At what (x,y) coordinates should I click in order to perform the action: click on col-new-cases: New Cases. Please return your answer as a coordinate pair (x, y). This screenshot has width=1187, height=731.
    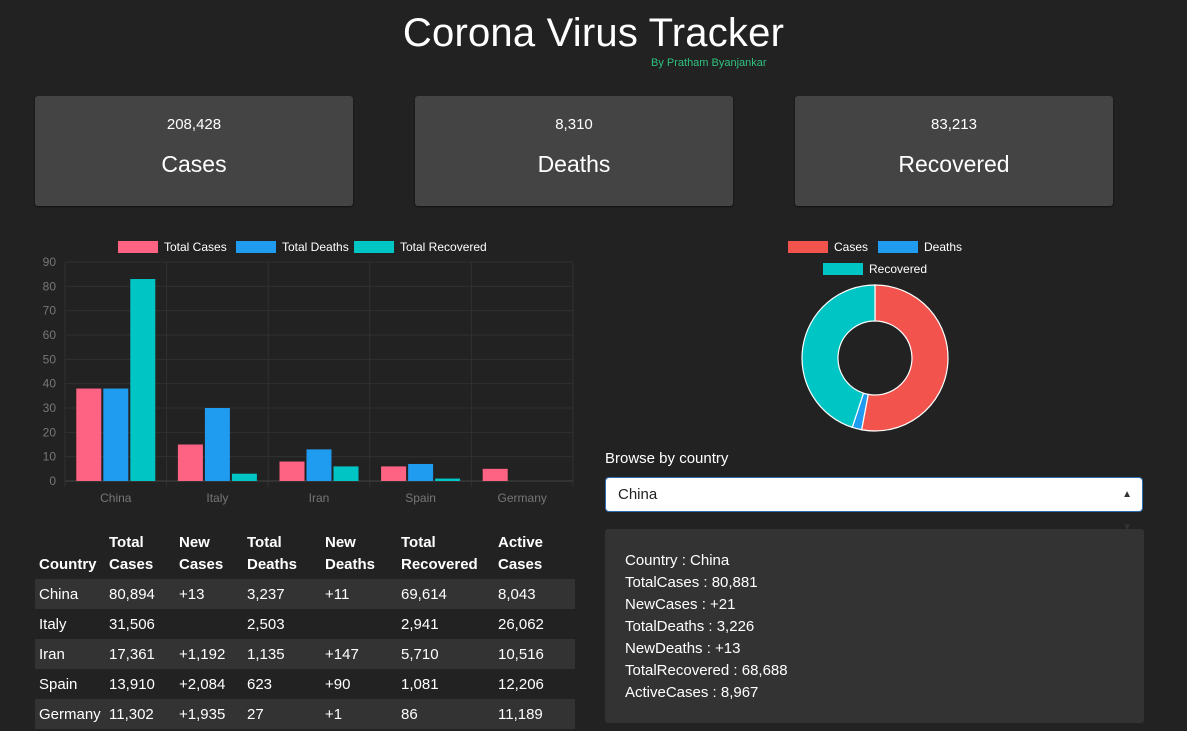
    Looking at the image, I should click on (201, 553).